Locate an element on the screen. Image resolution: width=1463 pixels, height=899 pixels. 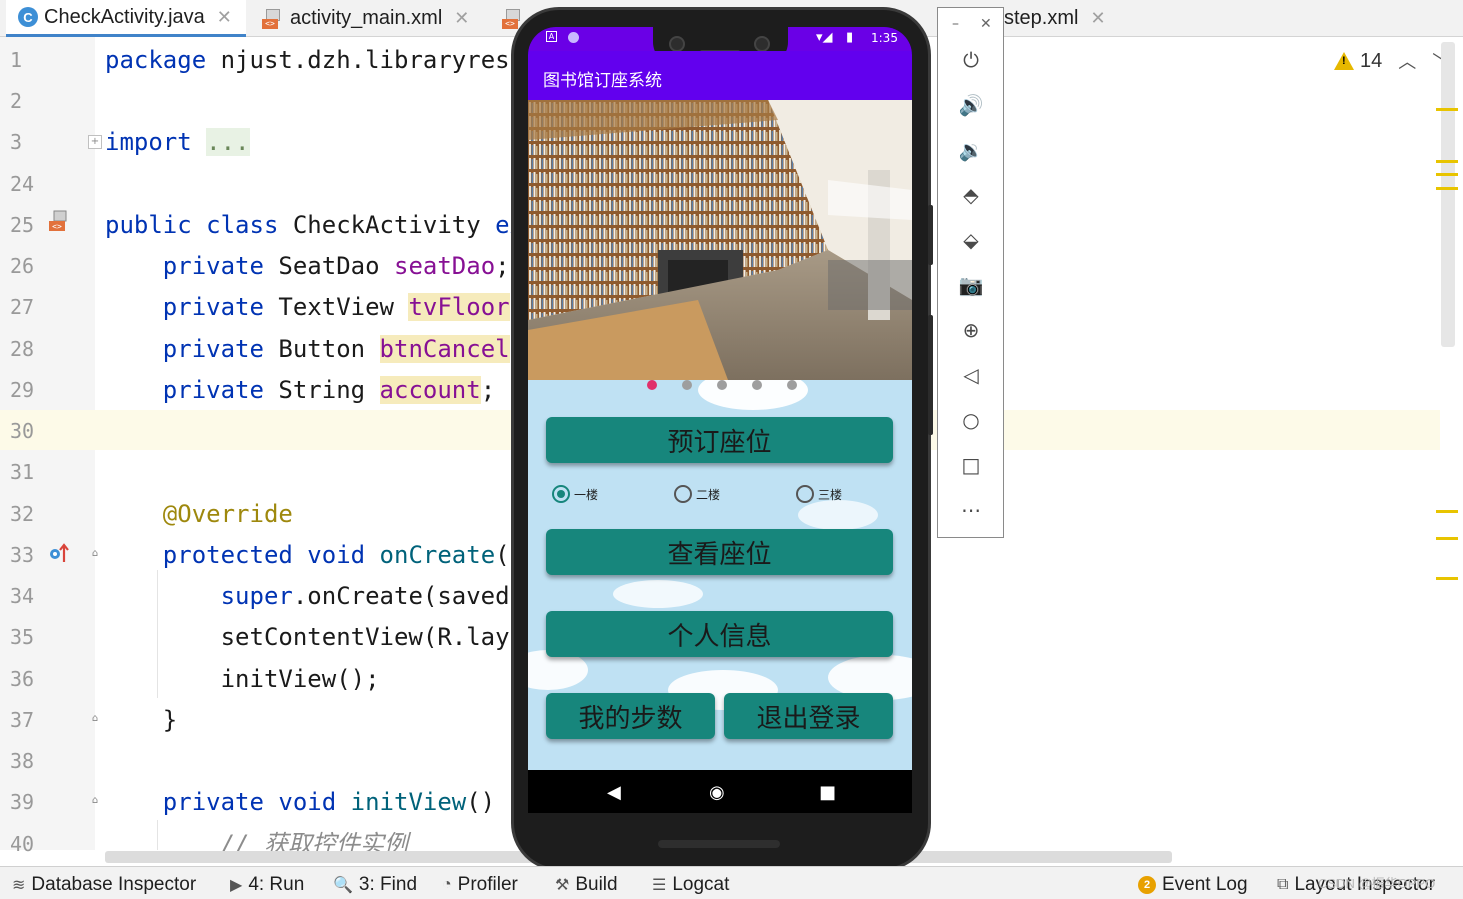
bottom-label: Profiler is located at coordinates (487, 884).